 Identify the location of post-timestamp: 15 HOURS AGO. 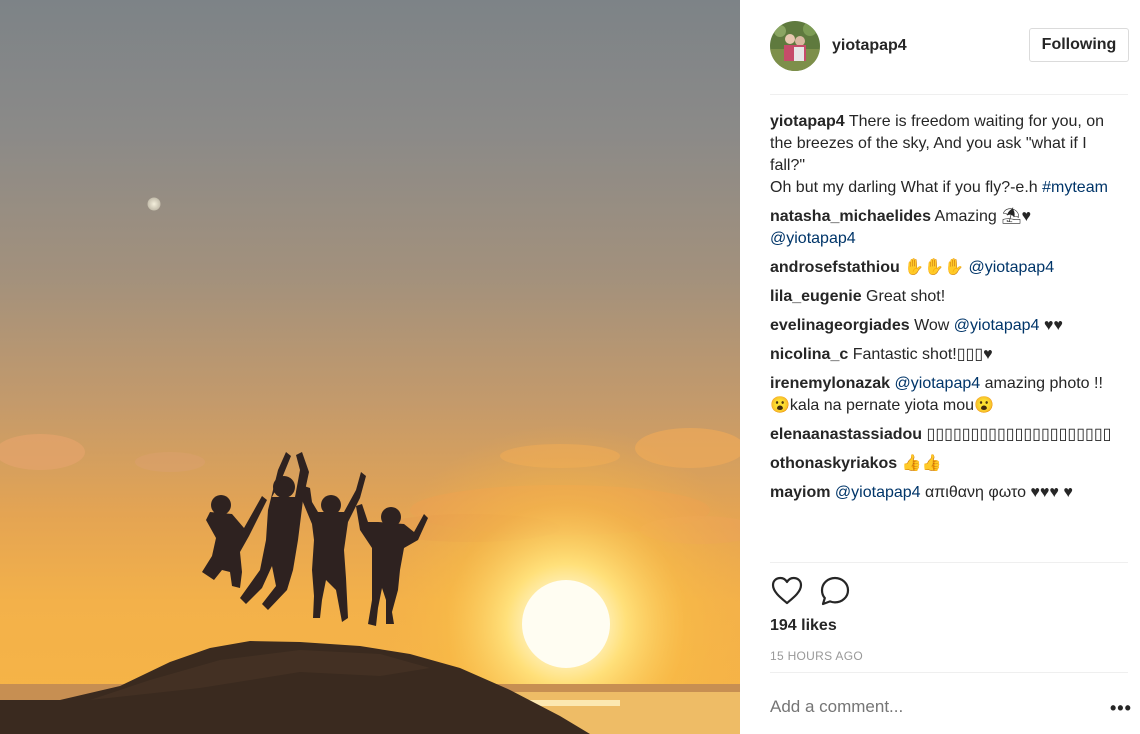
(816, 656).